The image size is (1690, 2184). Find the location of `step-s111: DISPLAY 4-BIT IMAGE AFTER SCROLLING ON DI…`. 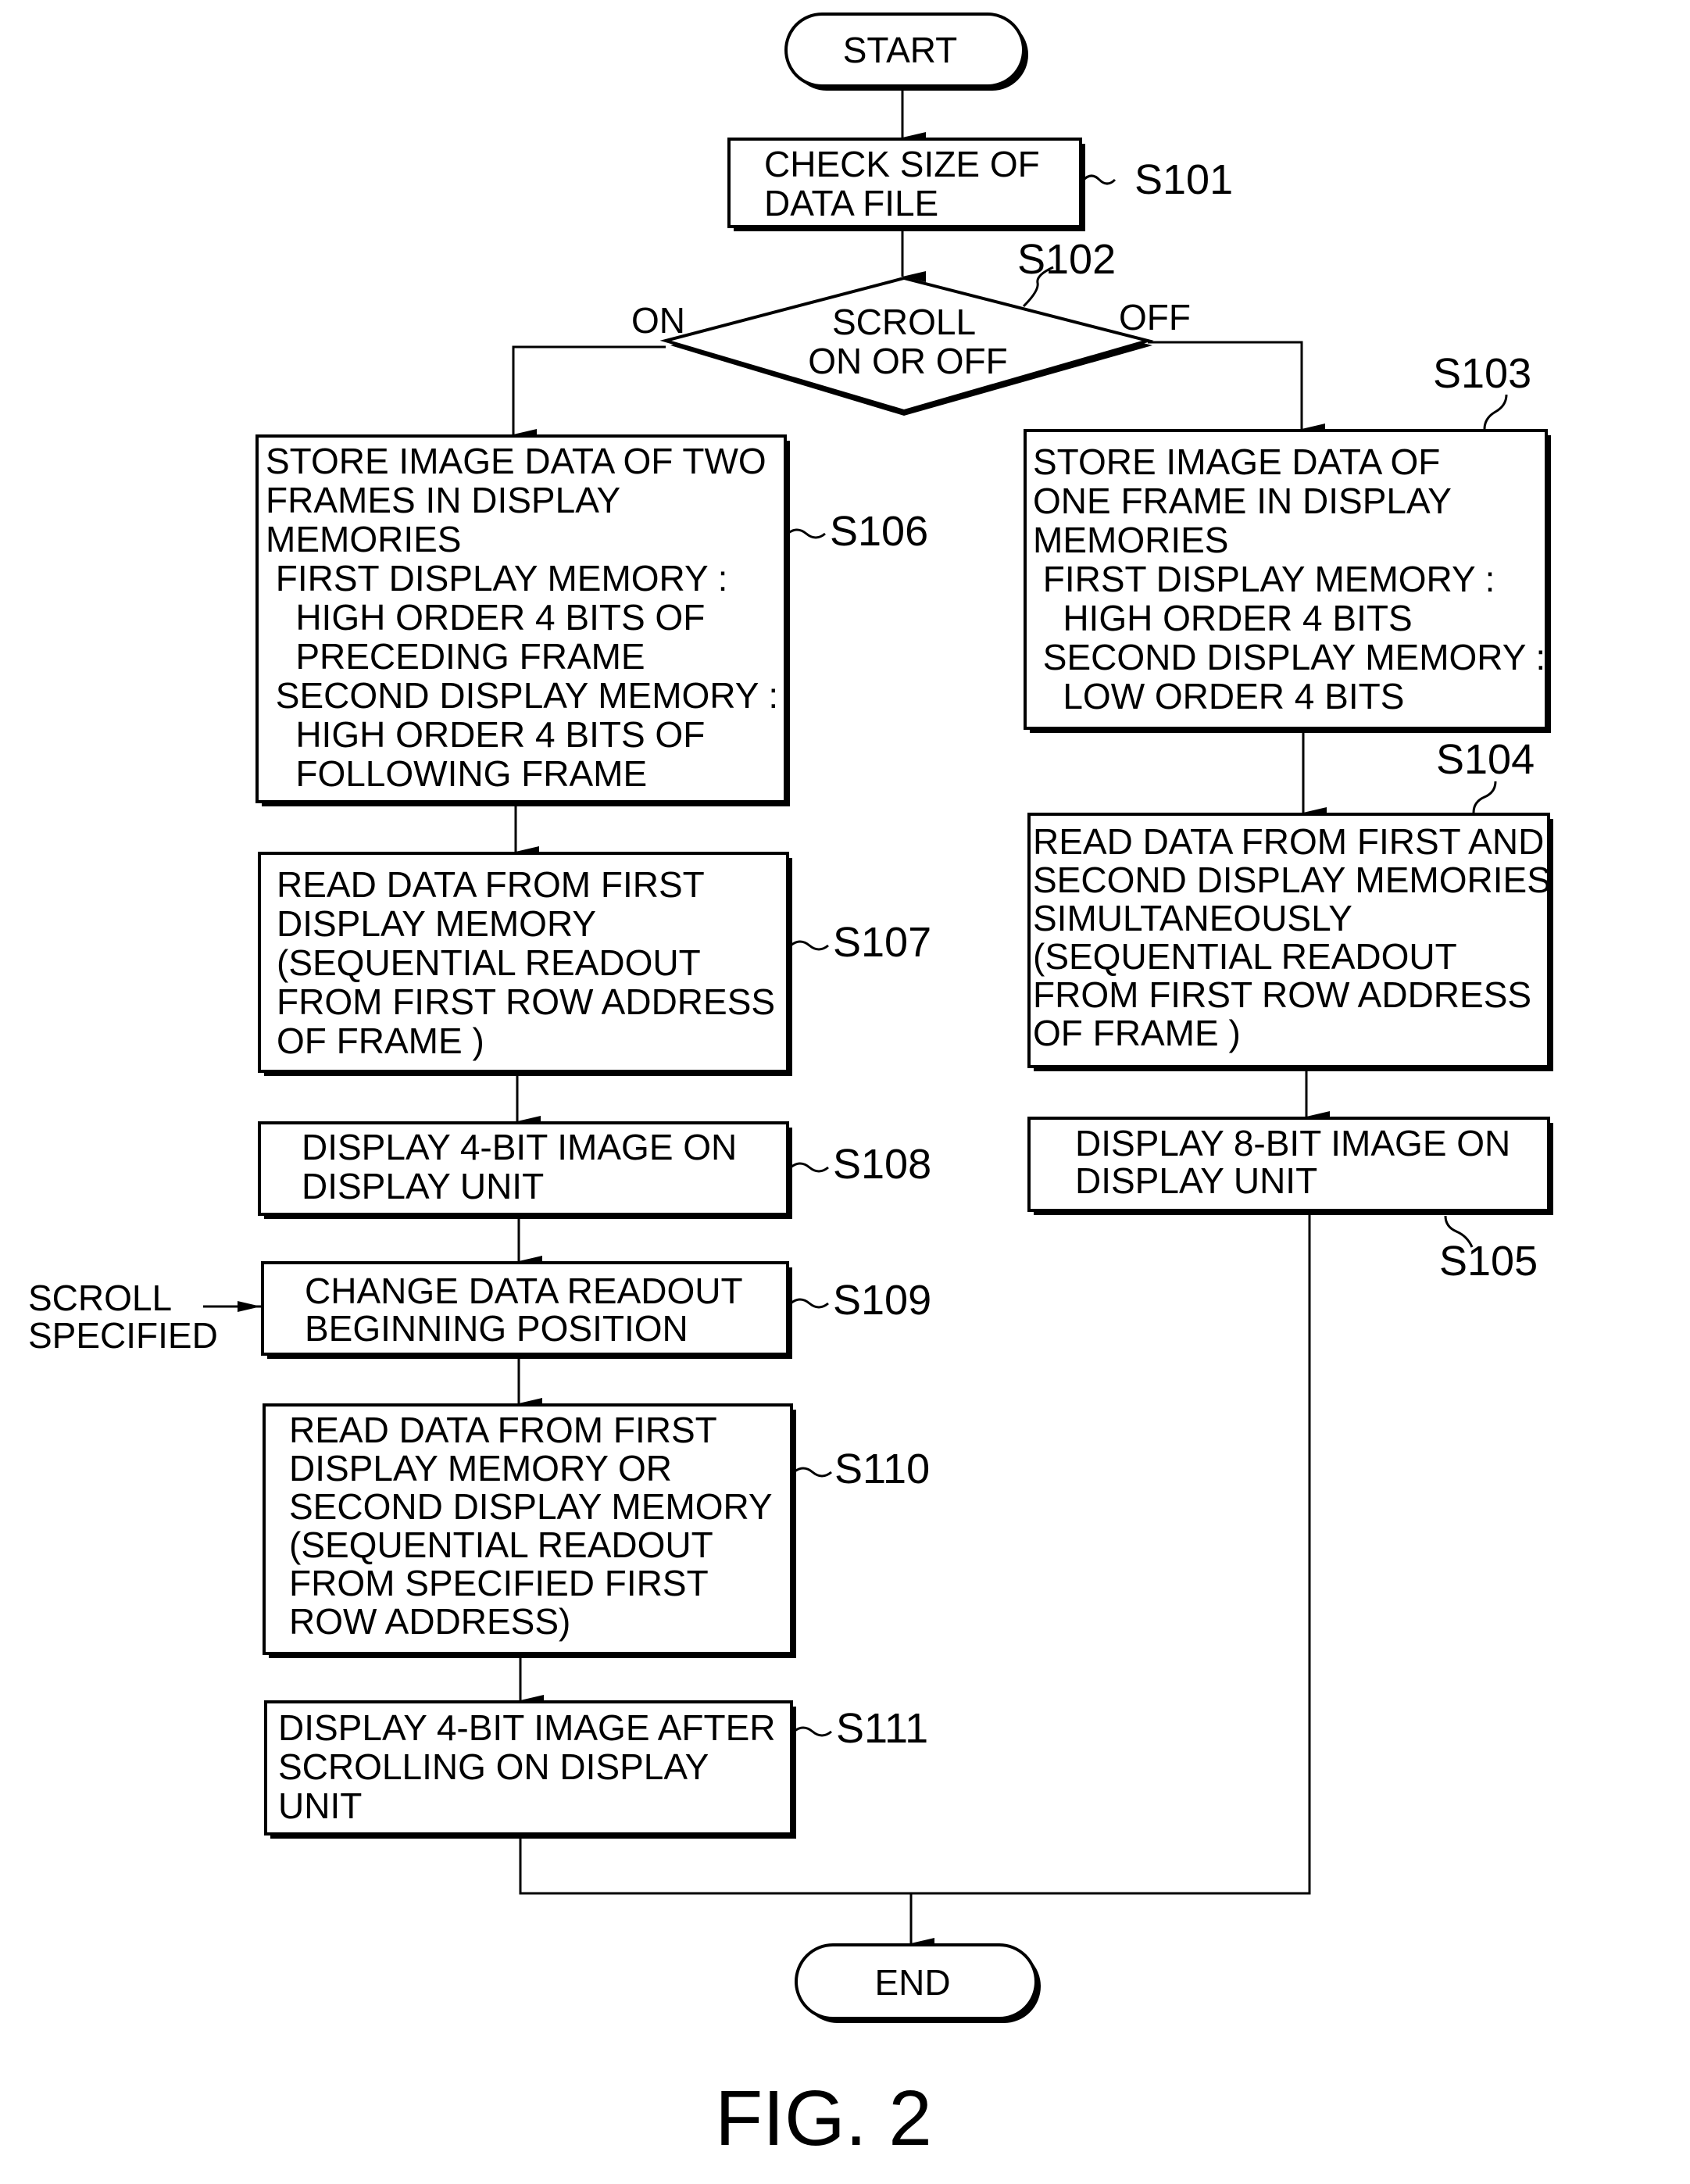

step-s111: DISPLAY 4-BIT IMAGE AFTER SCROLLING ON DI… is located at coordinates (596, 1769).